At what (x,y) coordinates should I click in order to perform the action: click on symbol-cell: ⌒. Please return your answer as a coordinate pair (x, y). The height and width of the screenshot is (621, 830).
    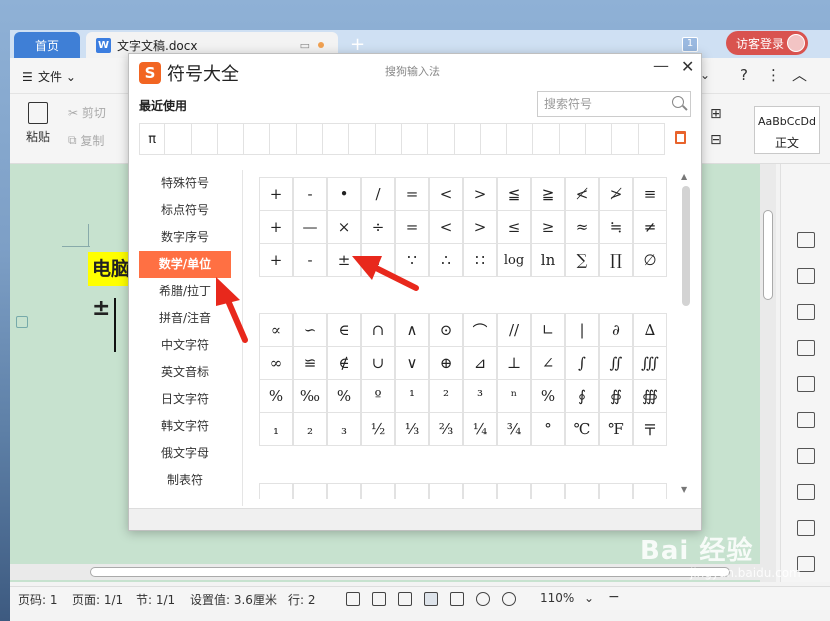
    Looking at the image, I should click on (480, 330).